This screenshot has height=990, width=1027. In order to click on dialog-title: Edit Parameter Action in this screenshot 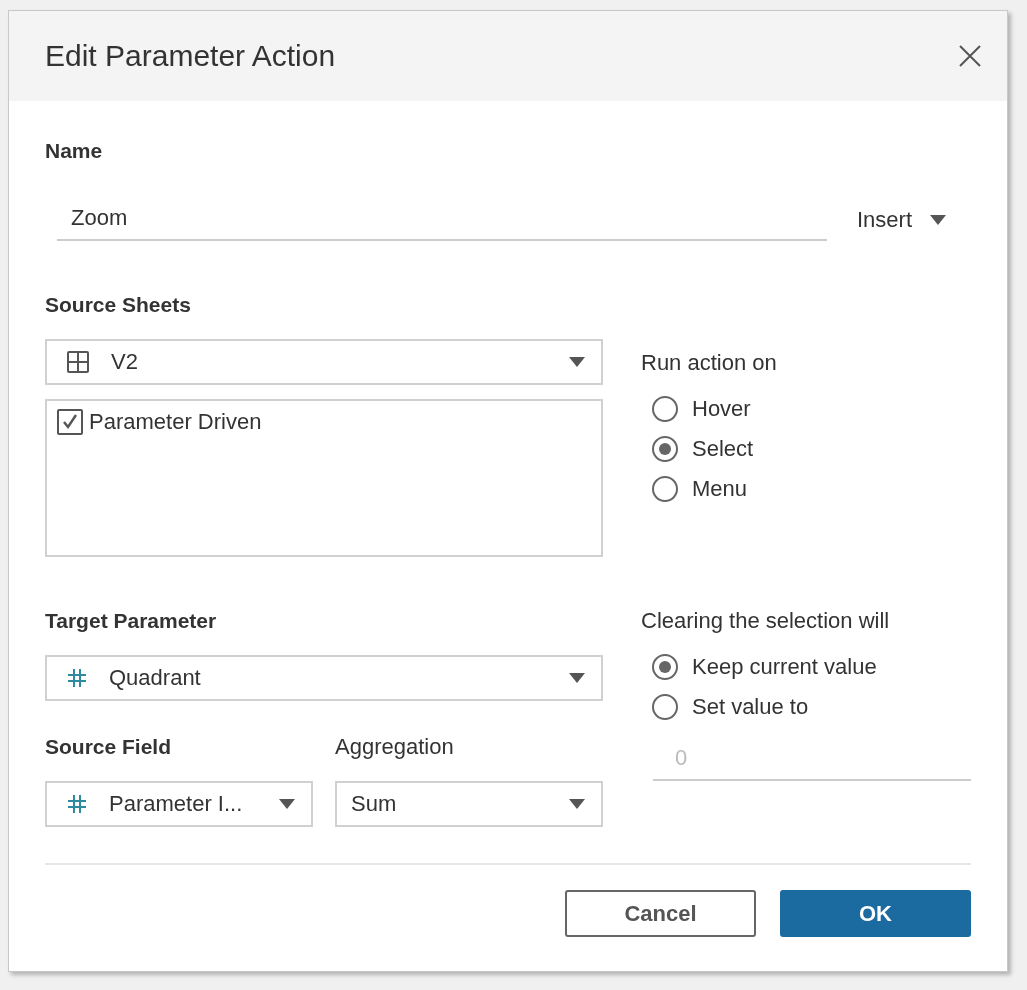, I will do `click(190, 56)`.